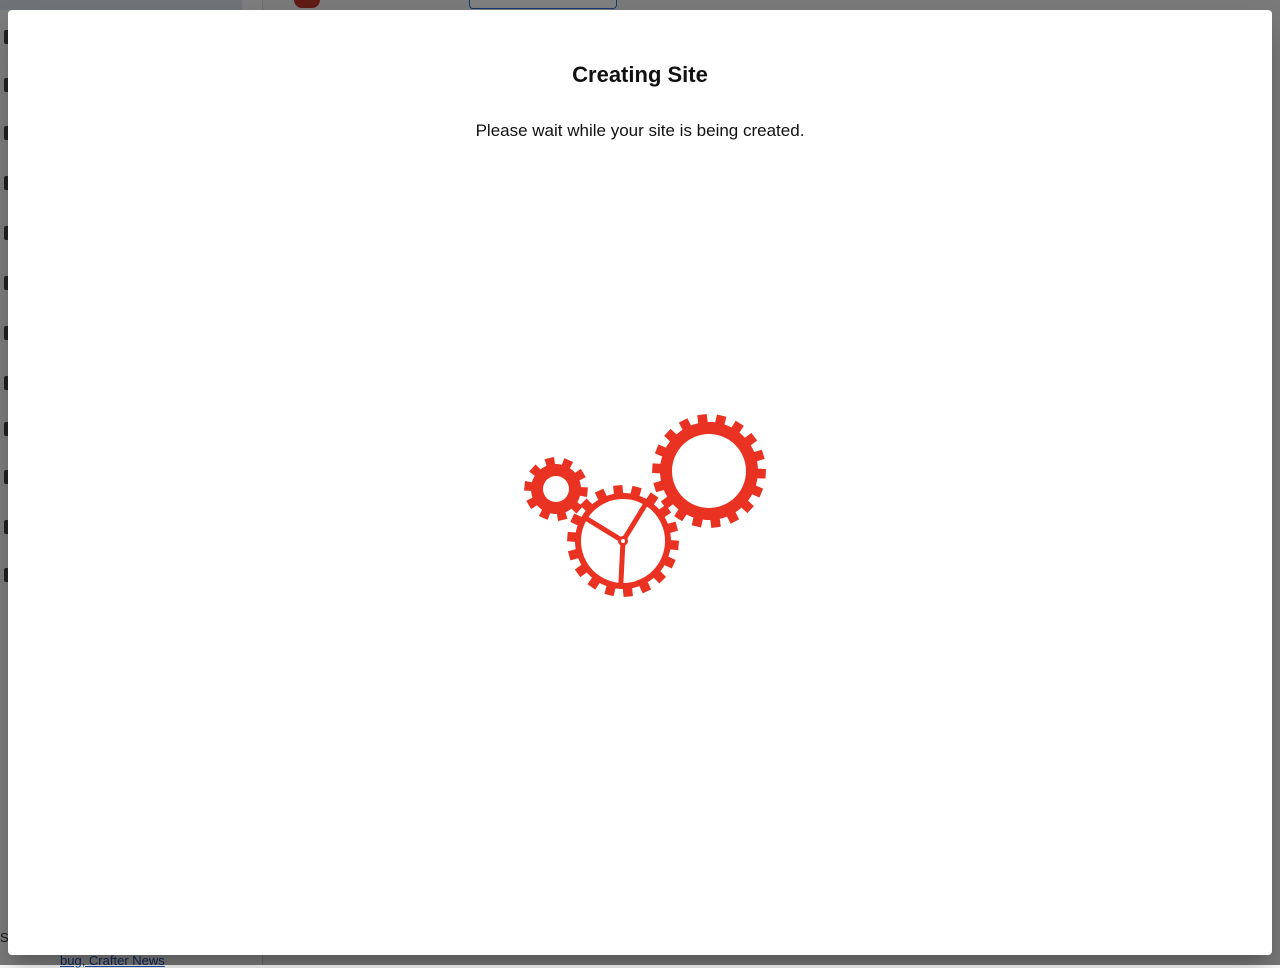  What do you see at coordinates (645, 505) in the screenshot?
I see `gears-icon` at bounding box center [645, 505].